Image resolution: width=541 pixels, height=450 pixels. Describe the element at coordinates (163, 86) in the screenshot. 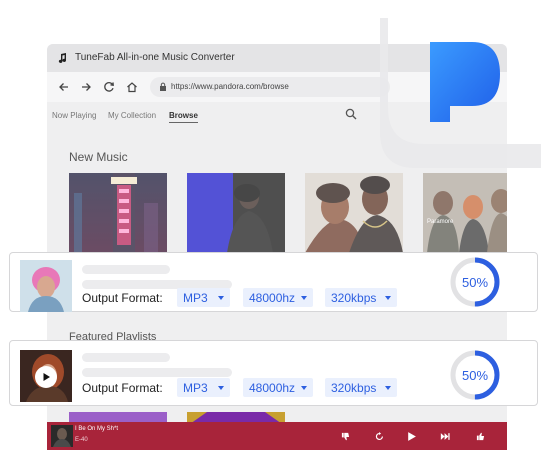

I see `lock-icon` at that location.